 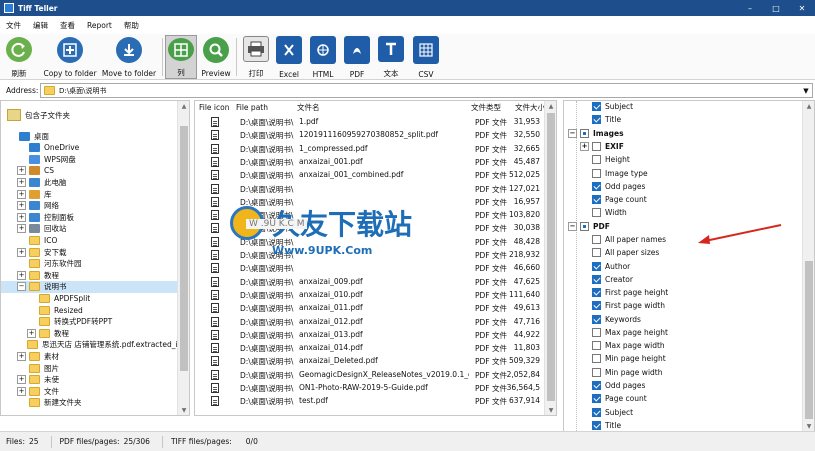 I want to click on tree-item: + 教程, so click(x=89, y=275).